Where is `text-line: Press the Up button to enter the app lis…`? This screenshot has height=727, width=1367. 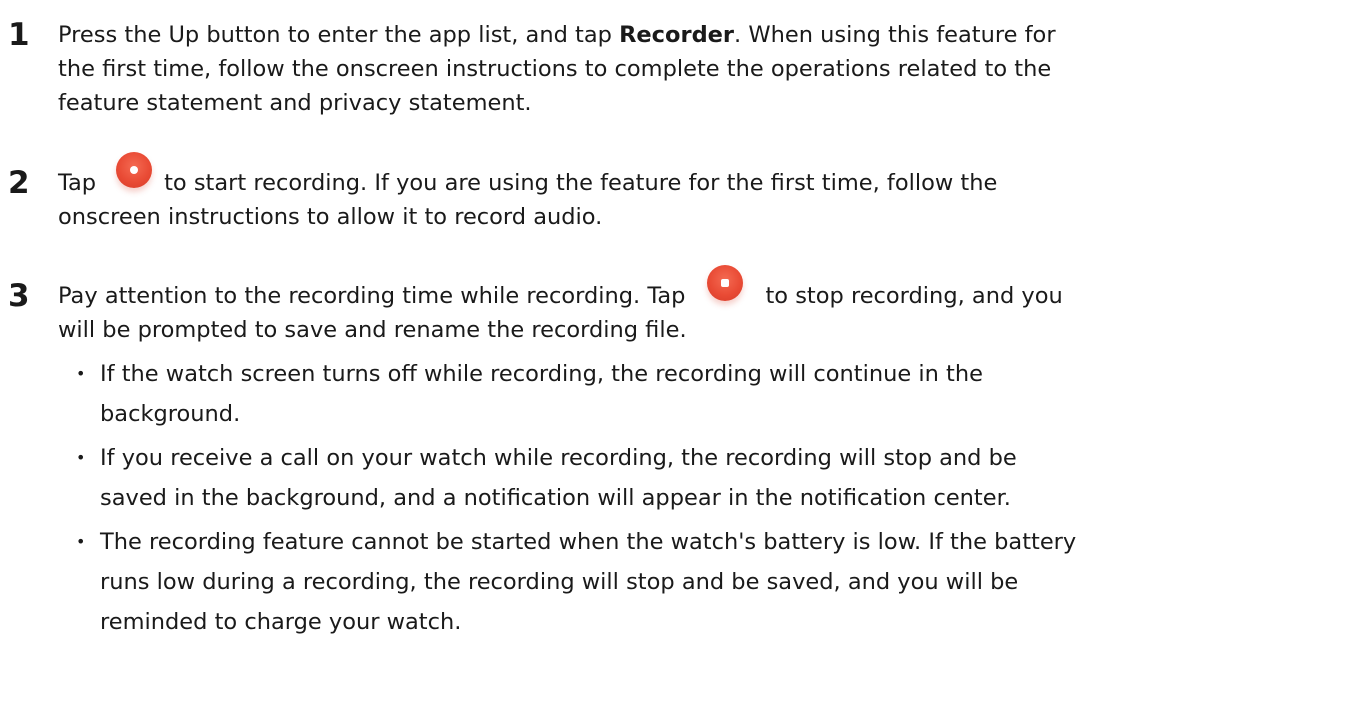 text-line: Press the Up button to enter the app lis… is located at coordinates (708, 35).